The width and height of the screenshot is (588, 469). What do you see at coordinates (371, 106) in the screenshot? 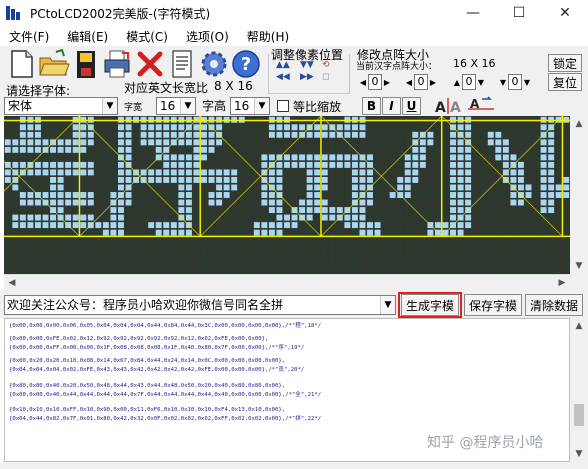
I see `bold-button: B` at bounding box center [371, 106].